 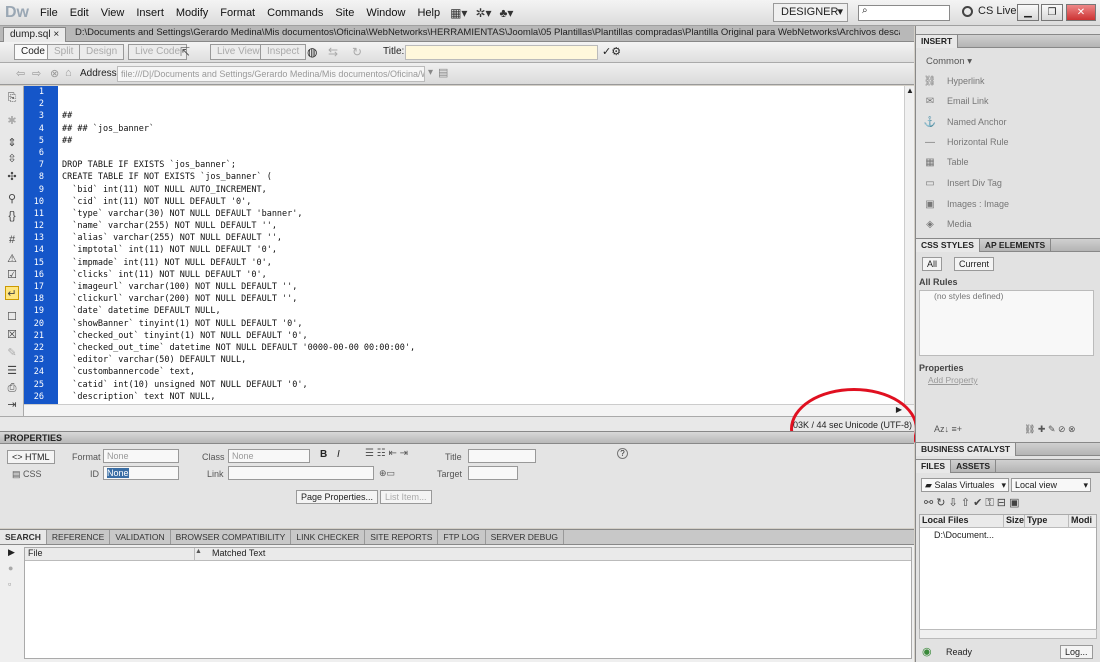 What do you see at coordinates (1051, 485) in the screenshot?
I see `view-select: Local view ▾` at bounding box center [1051, 485].